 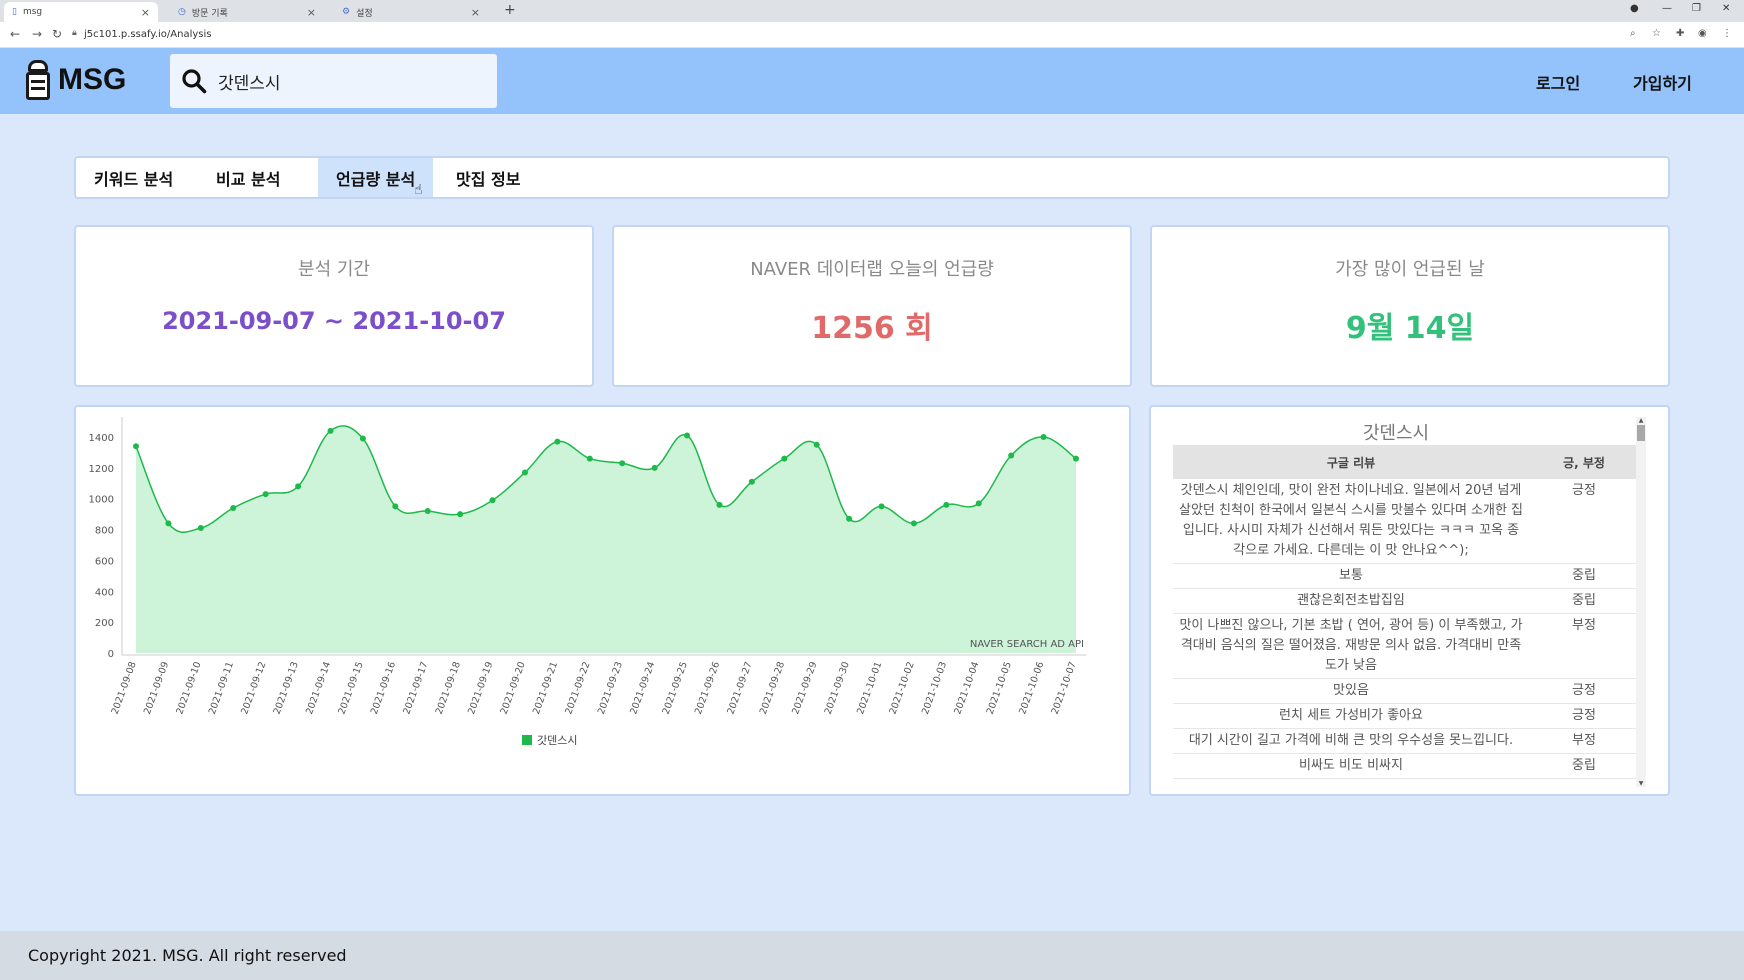 What do you see at coordinates (15, 34) in the screenshot?
I see `back-icon: ←` at bounding box center [15, 34].